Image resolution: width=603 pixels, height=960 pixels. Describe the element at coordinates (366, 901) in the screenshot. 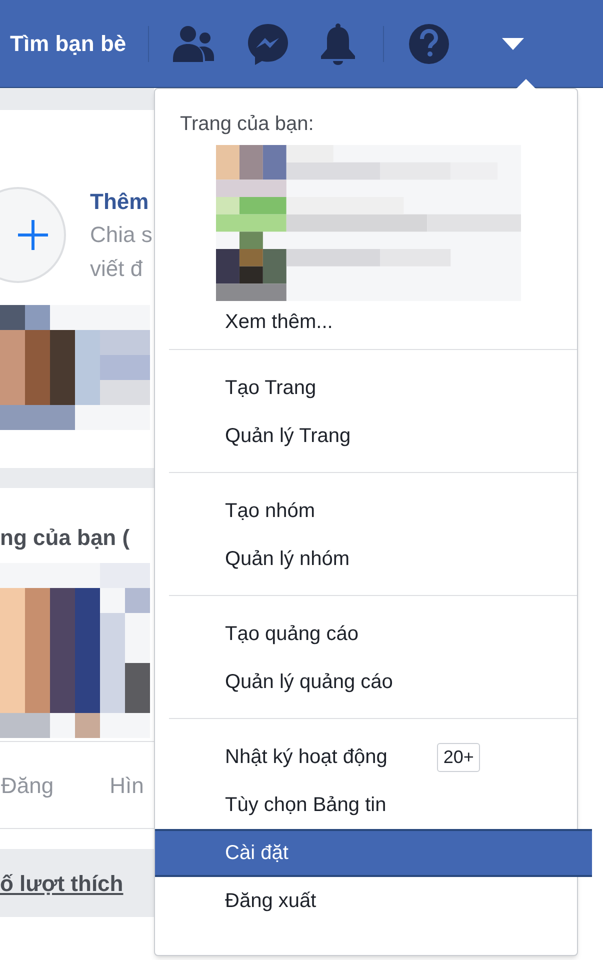

I see `menu-item: Đăng xuất` at that location.